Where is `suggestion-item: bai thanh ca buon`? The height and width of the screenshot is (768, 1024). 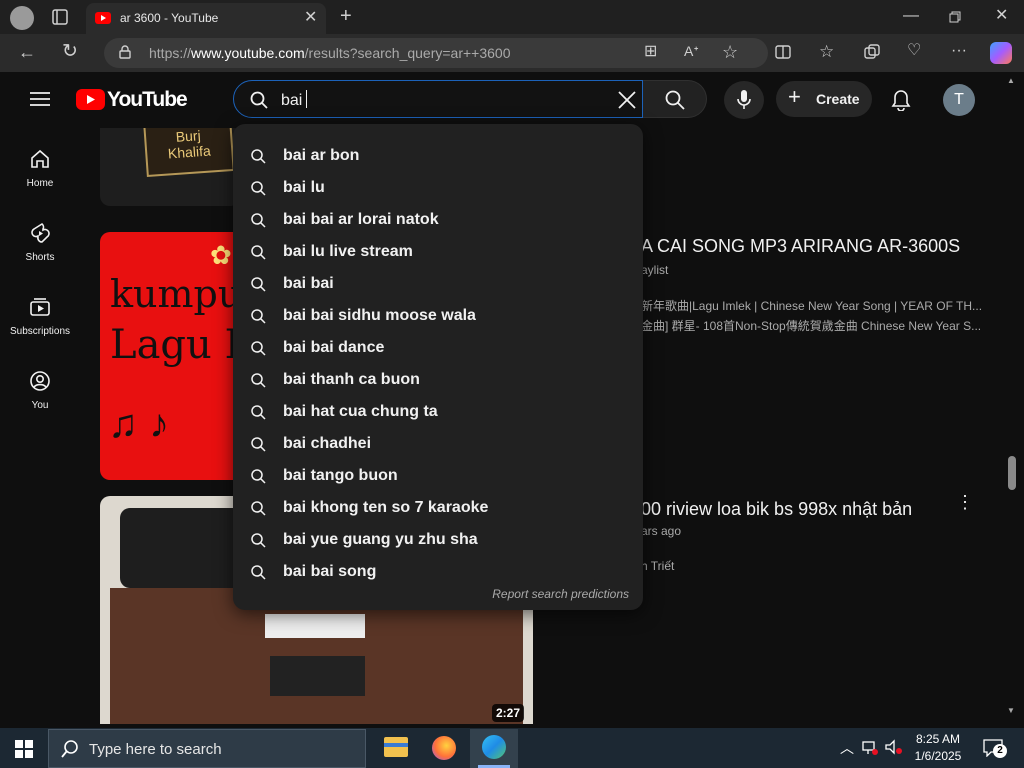 suggestion-item: bai thanh ca buon is located at coordinates (438, 380).